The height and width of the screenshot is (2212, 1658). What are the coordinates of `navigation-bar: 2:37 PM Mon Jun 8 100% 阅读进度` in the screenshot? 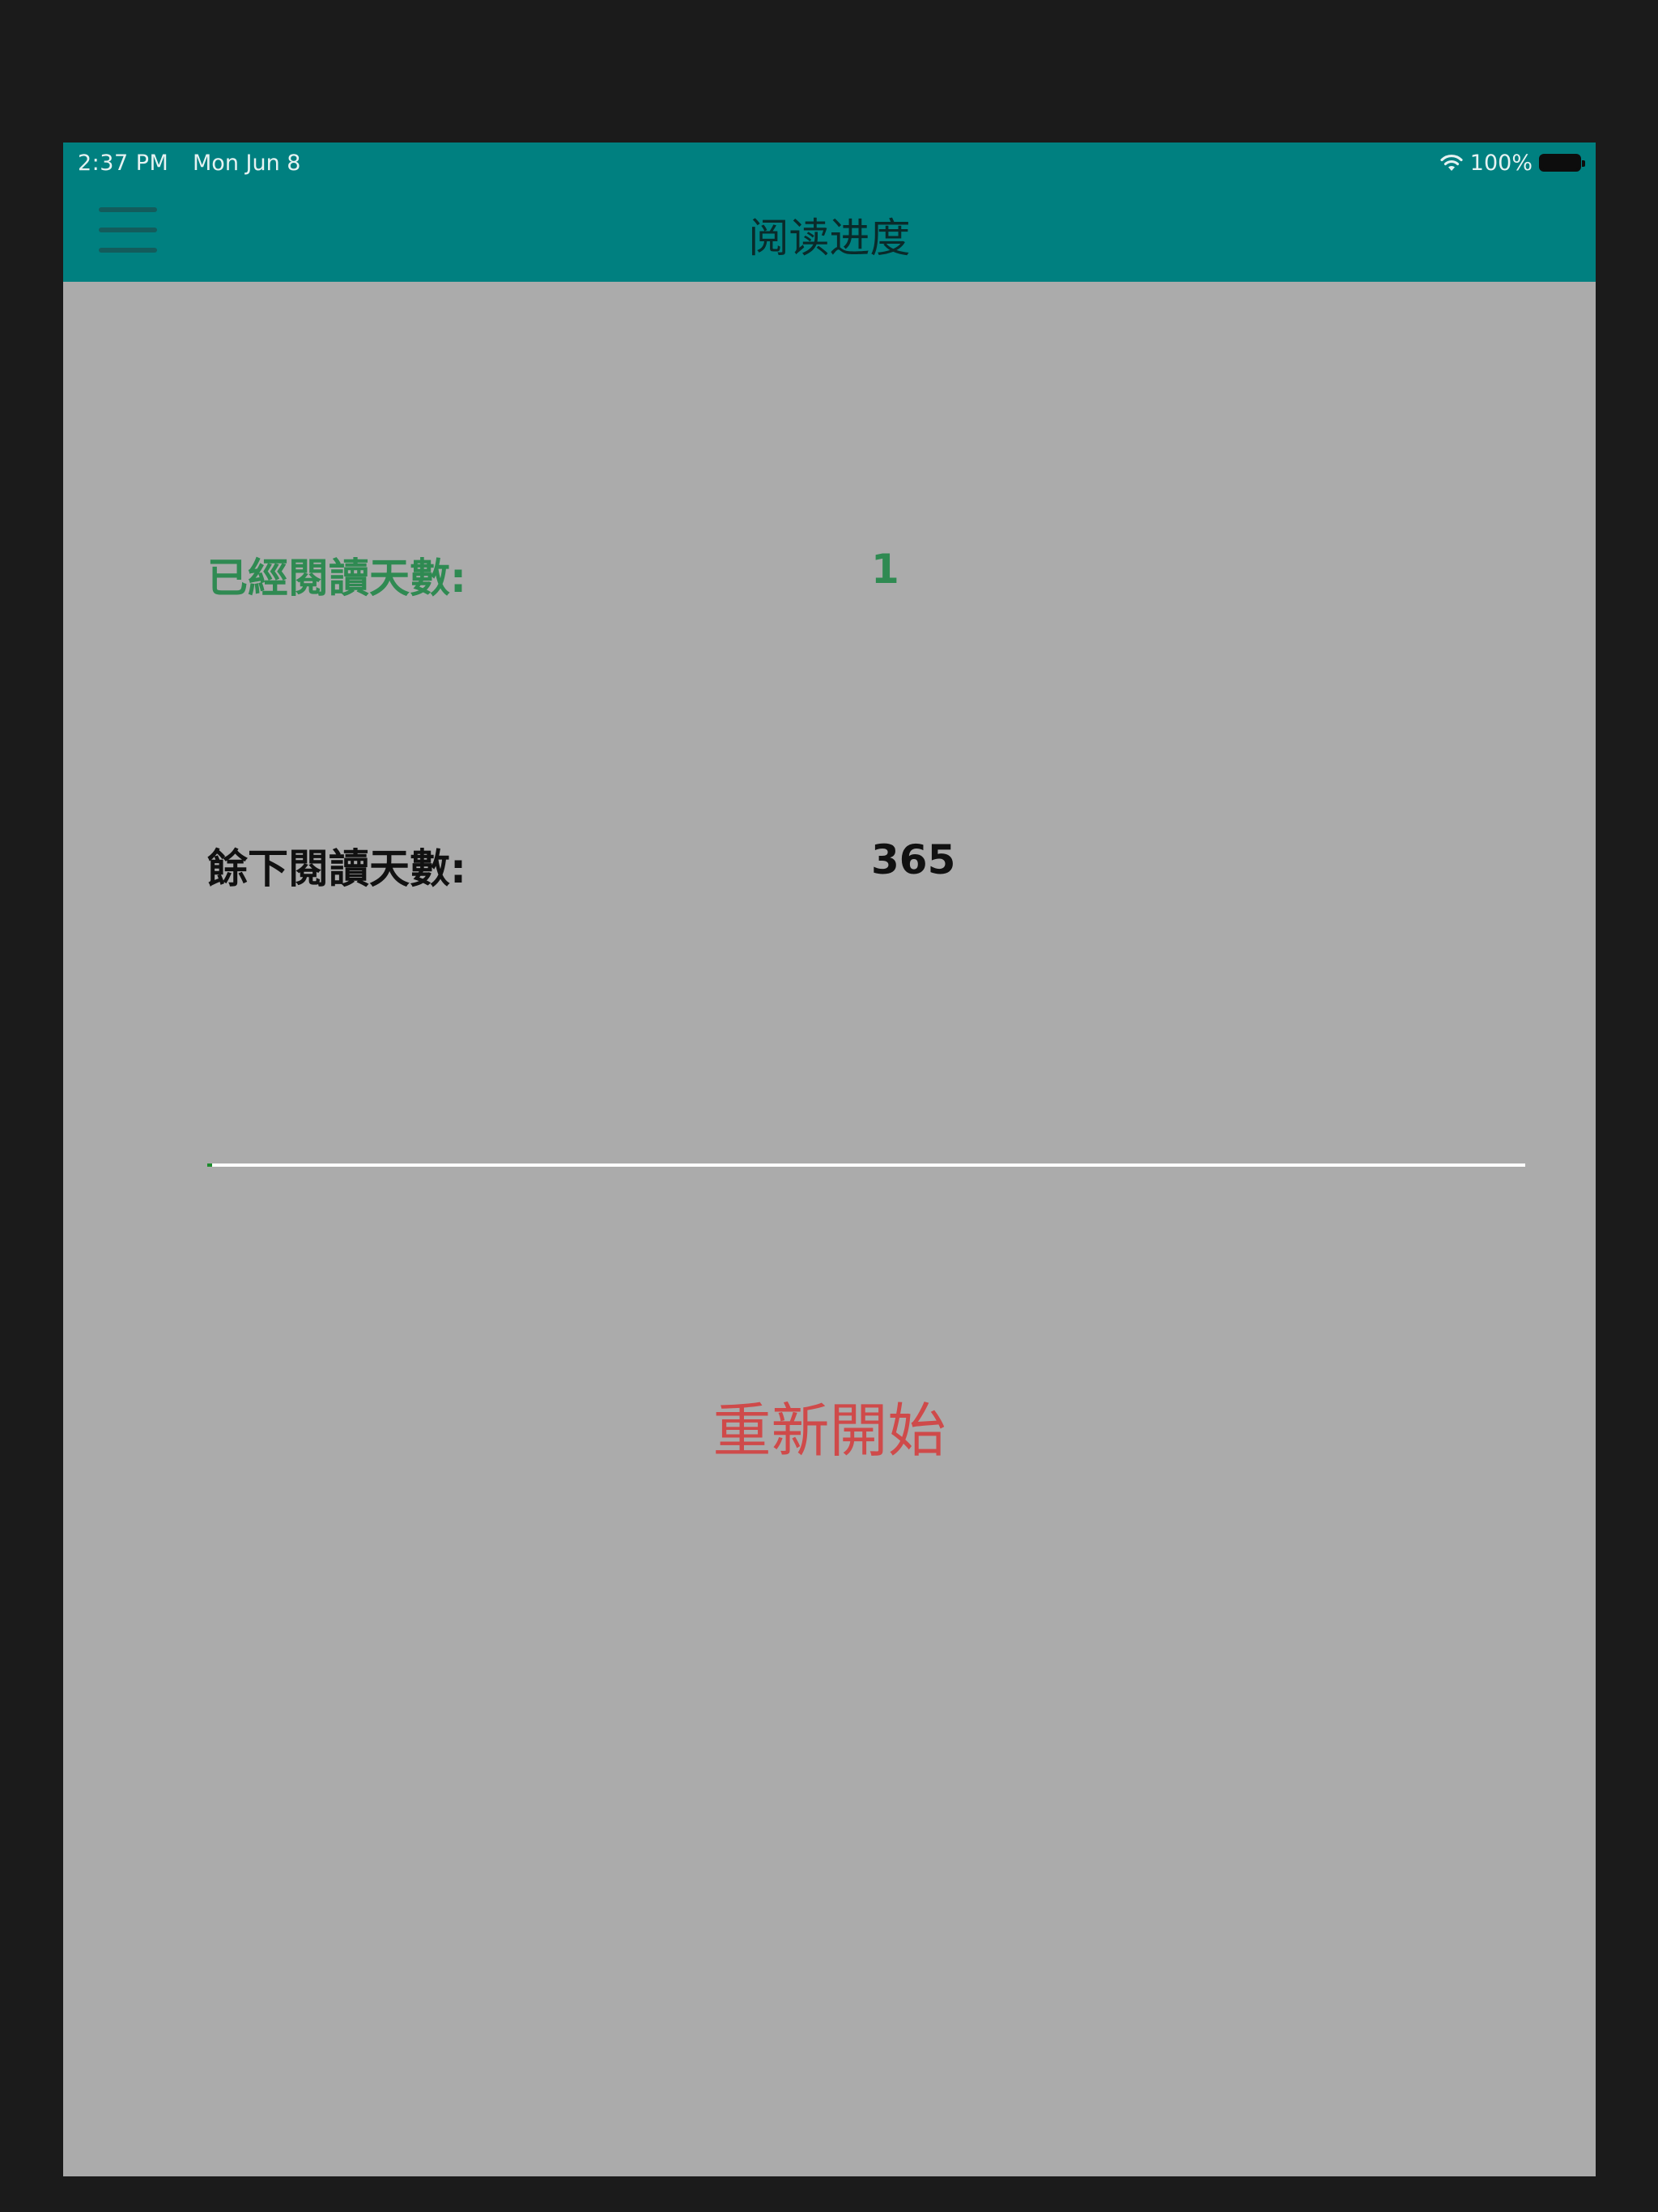 It's located at (829, 213).